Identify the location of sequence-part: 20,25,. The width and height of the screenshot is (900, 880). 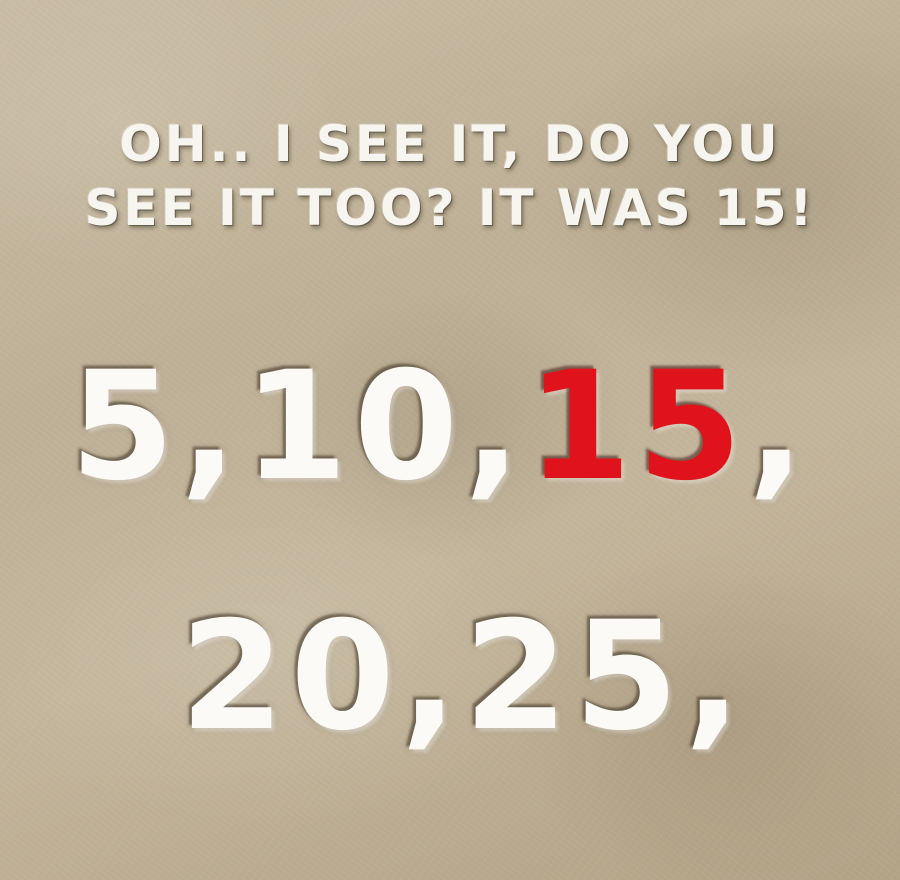
(464, 677).